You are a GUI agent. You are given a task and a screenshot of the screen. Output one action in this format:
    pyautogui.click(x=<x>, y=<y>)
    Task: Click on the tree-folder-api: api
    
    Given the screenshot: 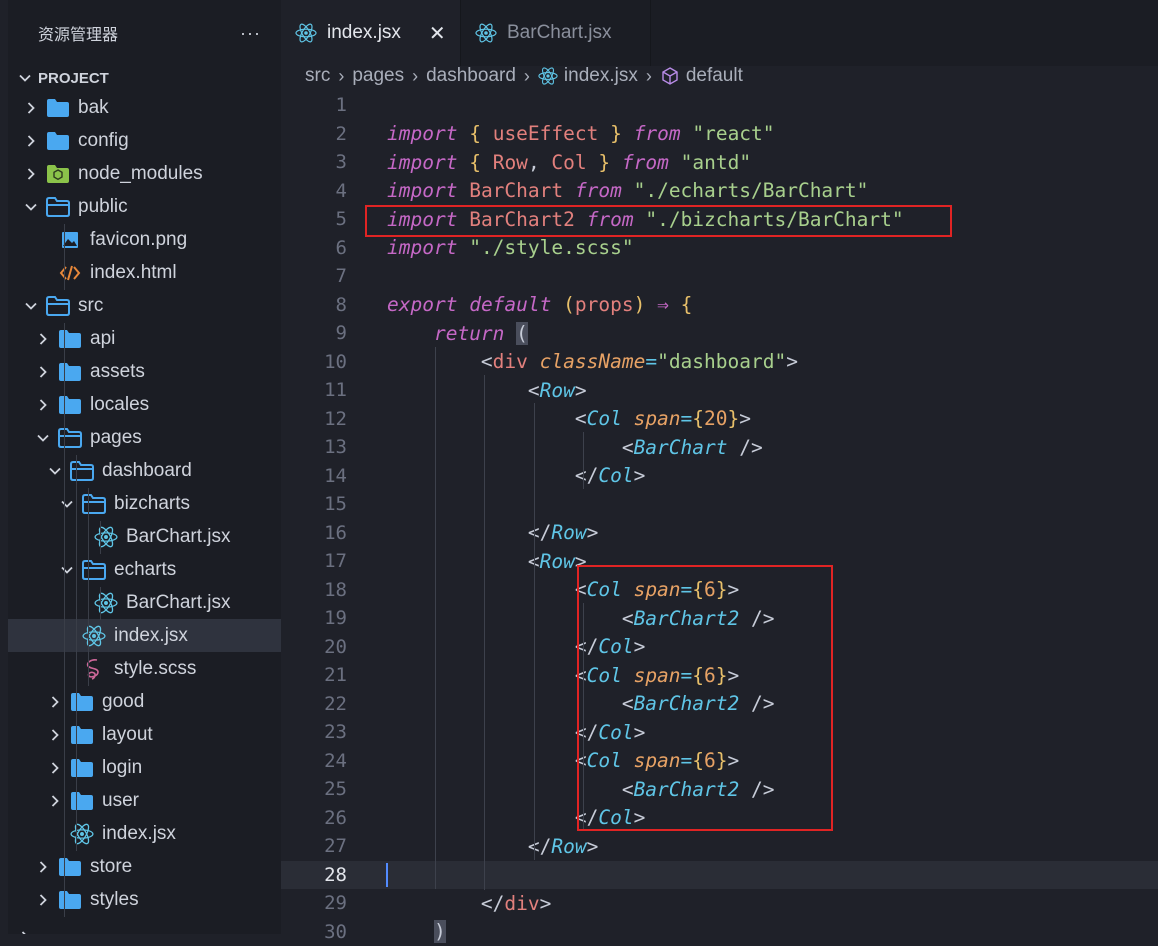 What is the action you would take?
    pyautogui.click(x=144, y=338)
    